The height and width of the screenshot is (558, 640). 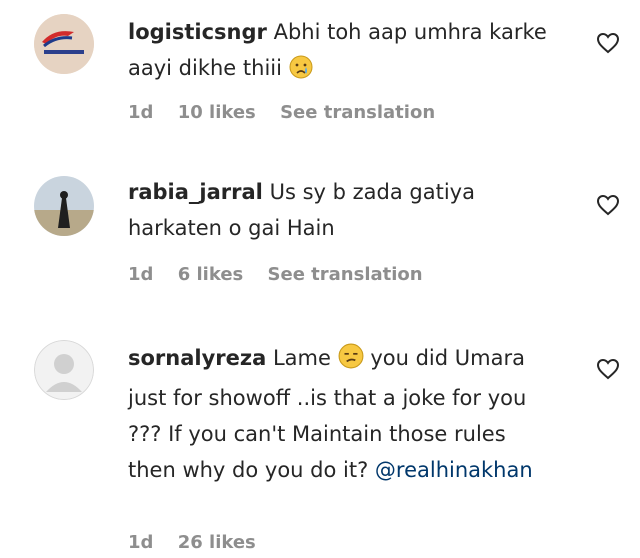 I want to click on comment-likes: 10 likes, so click(x=217, y=112).